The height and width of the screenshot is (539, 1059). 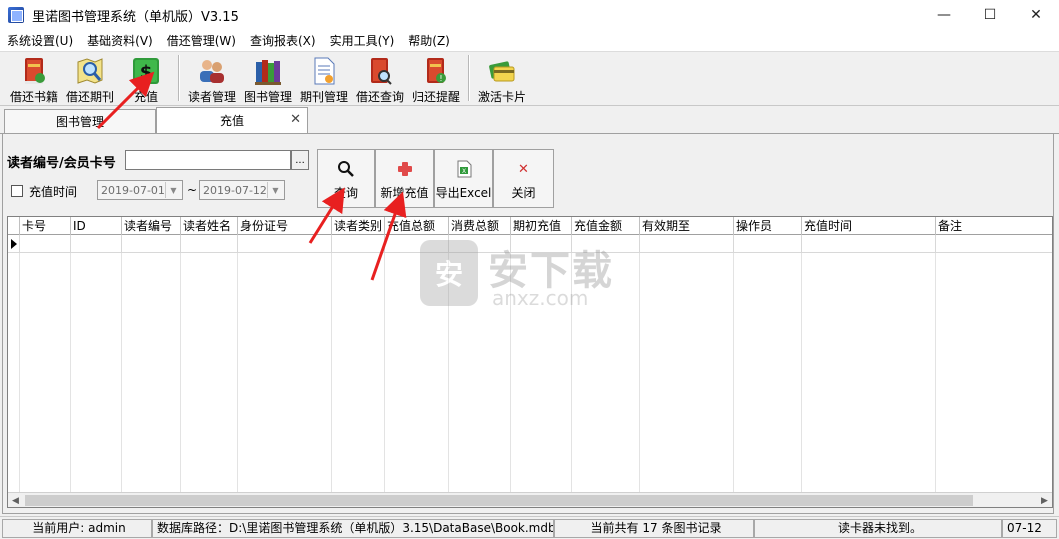 What do you see at coordinates (768, 226) in the screenshot?
I see `column-header-operator: 操作员` at bounding box center [768, 226].